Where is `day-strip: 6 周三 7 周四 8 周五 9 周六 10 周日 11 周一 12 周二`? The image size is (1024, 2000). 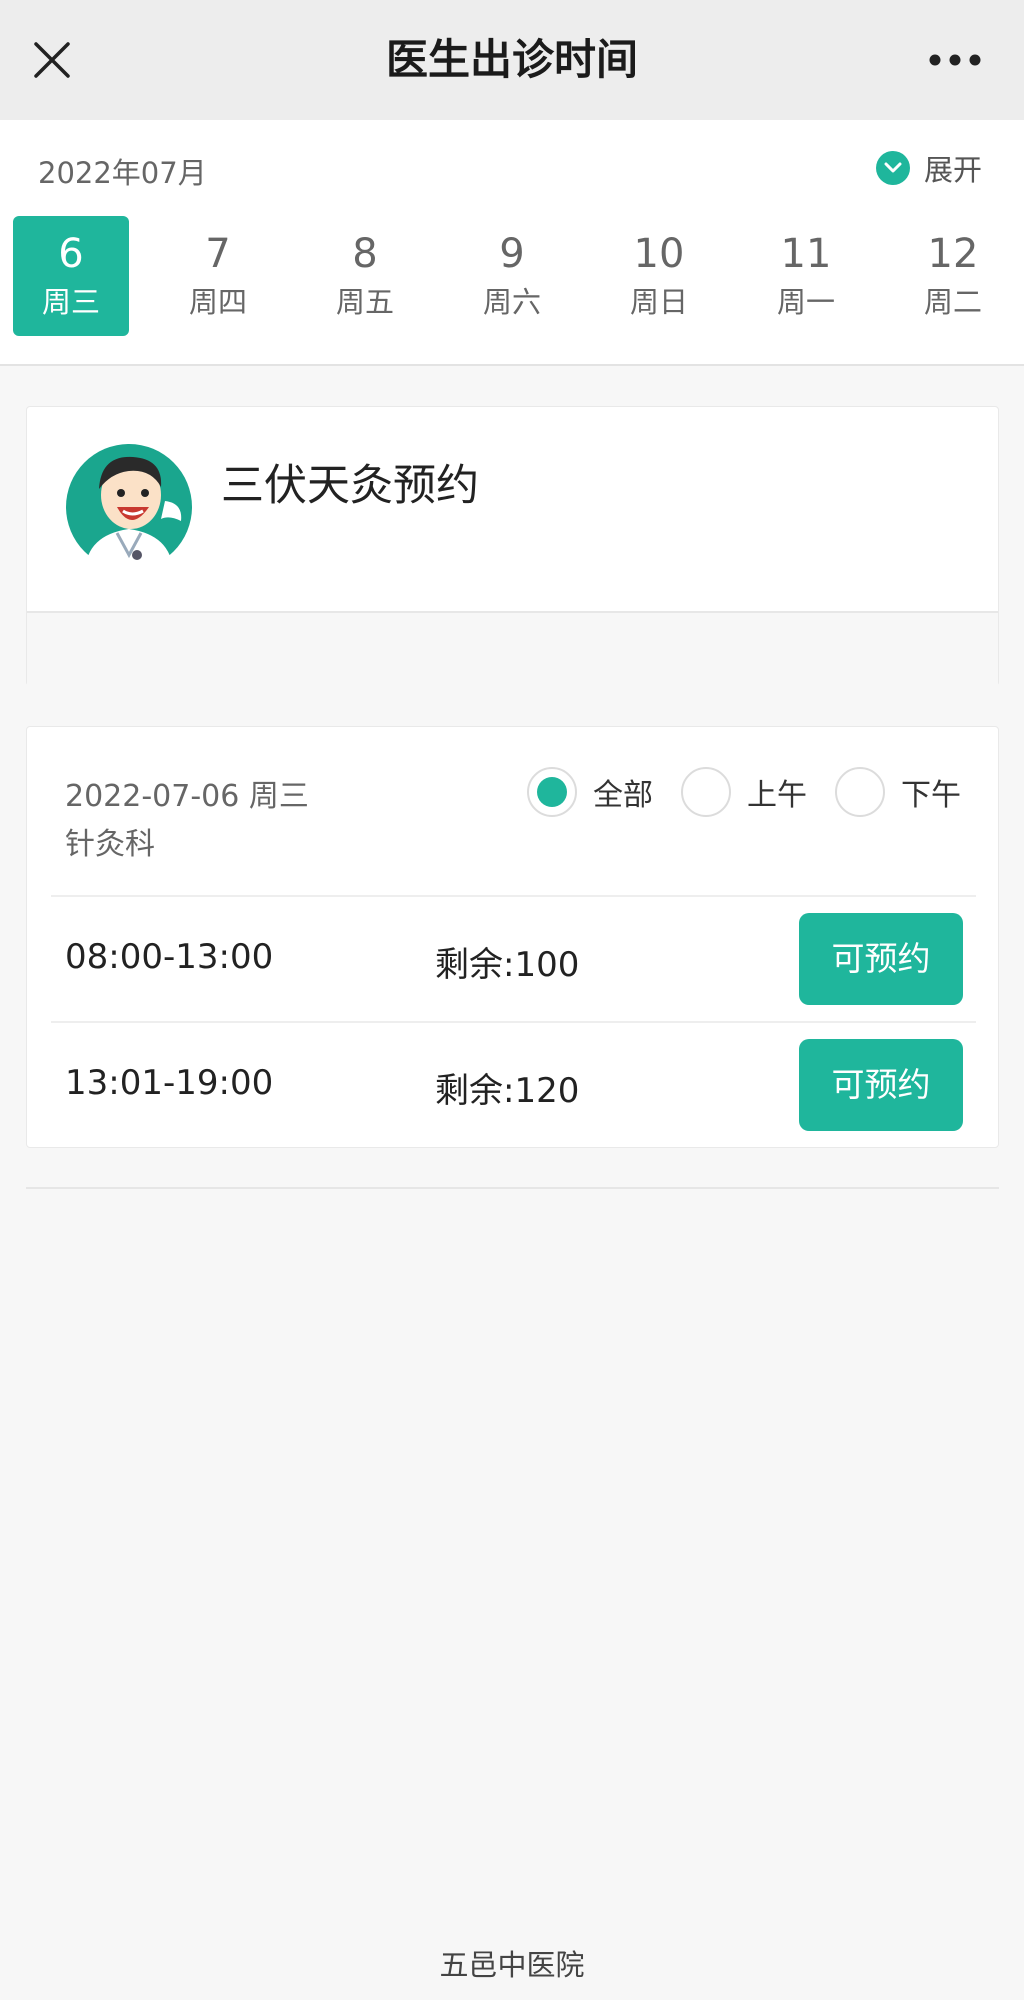
day-strip: 6 周三 7 周四 8 周五 9 周六 10 周日 11 周一 12 周二 is located at coordinates (512, 276).